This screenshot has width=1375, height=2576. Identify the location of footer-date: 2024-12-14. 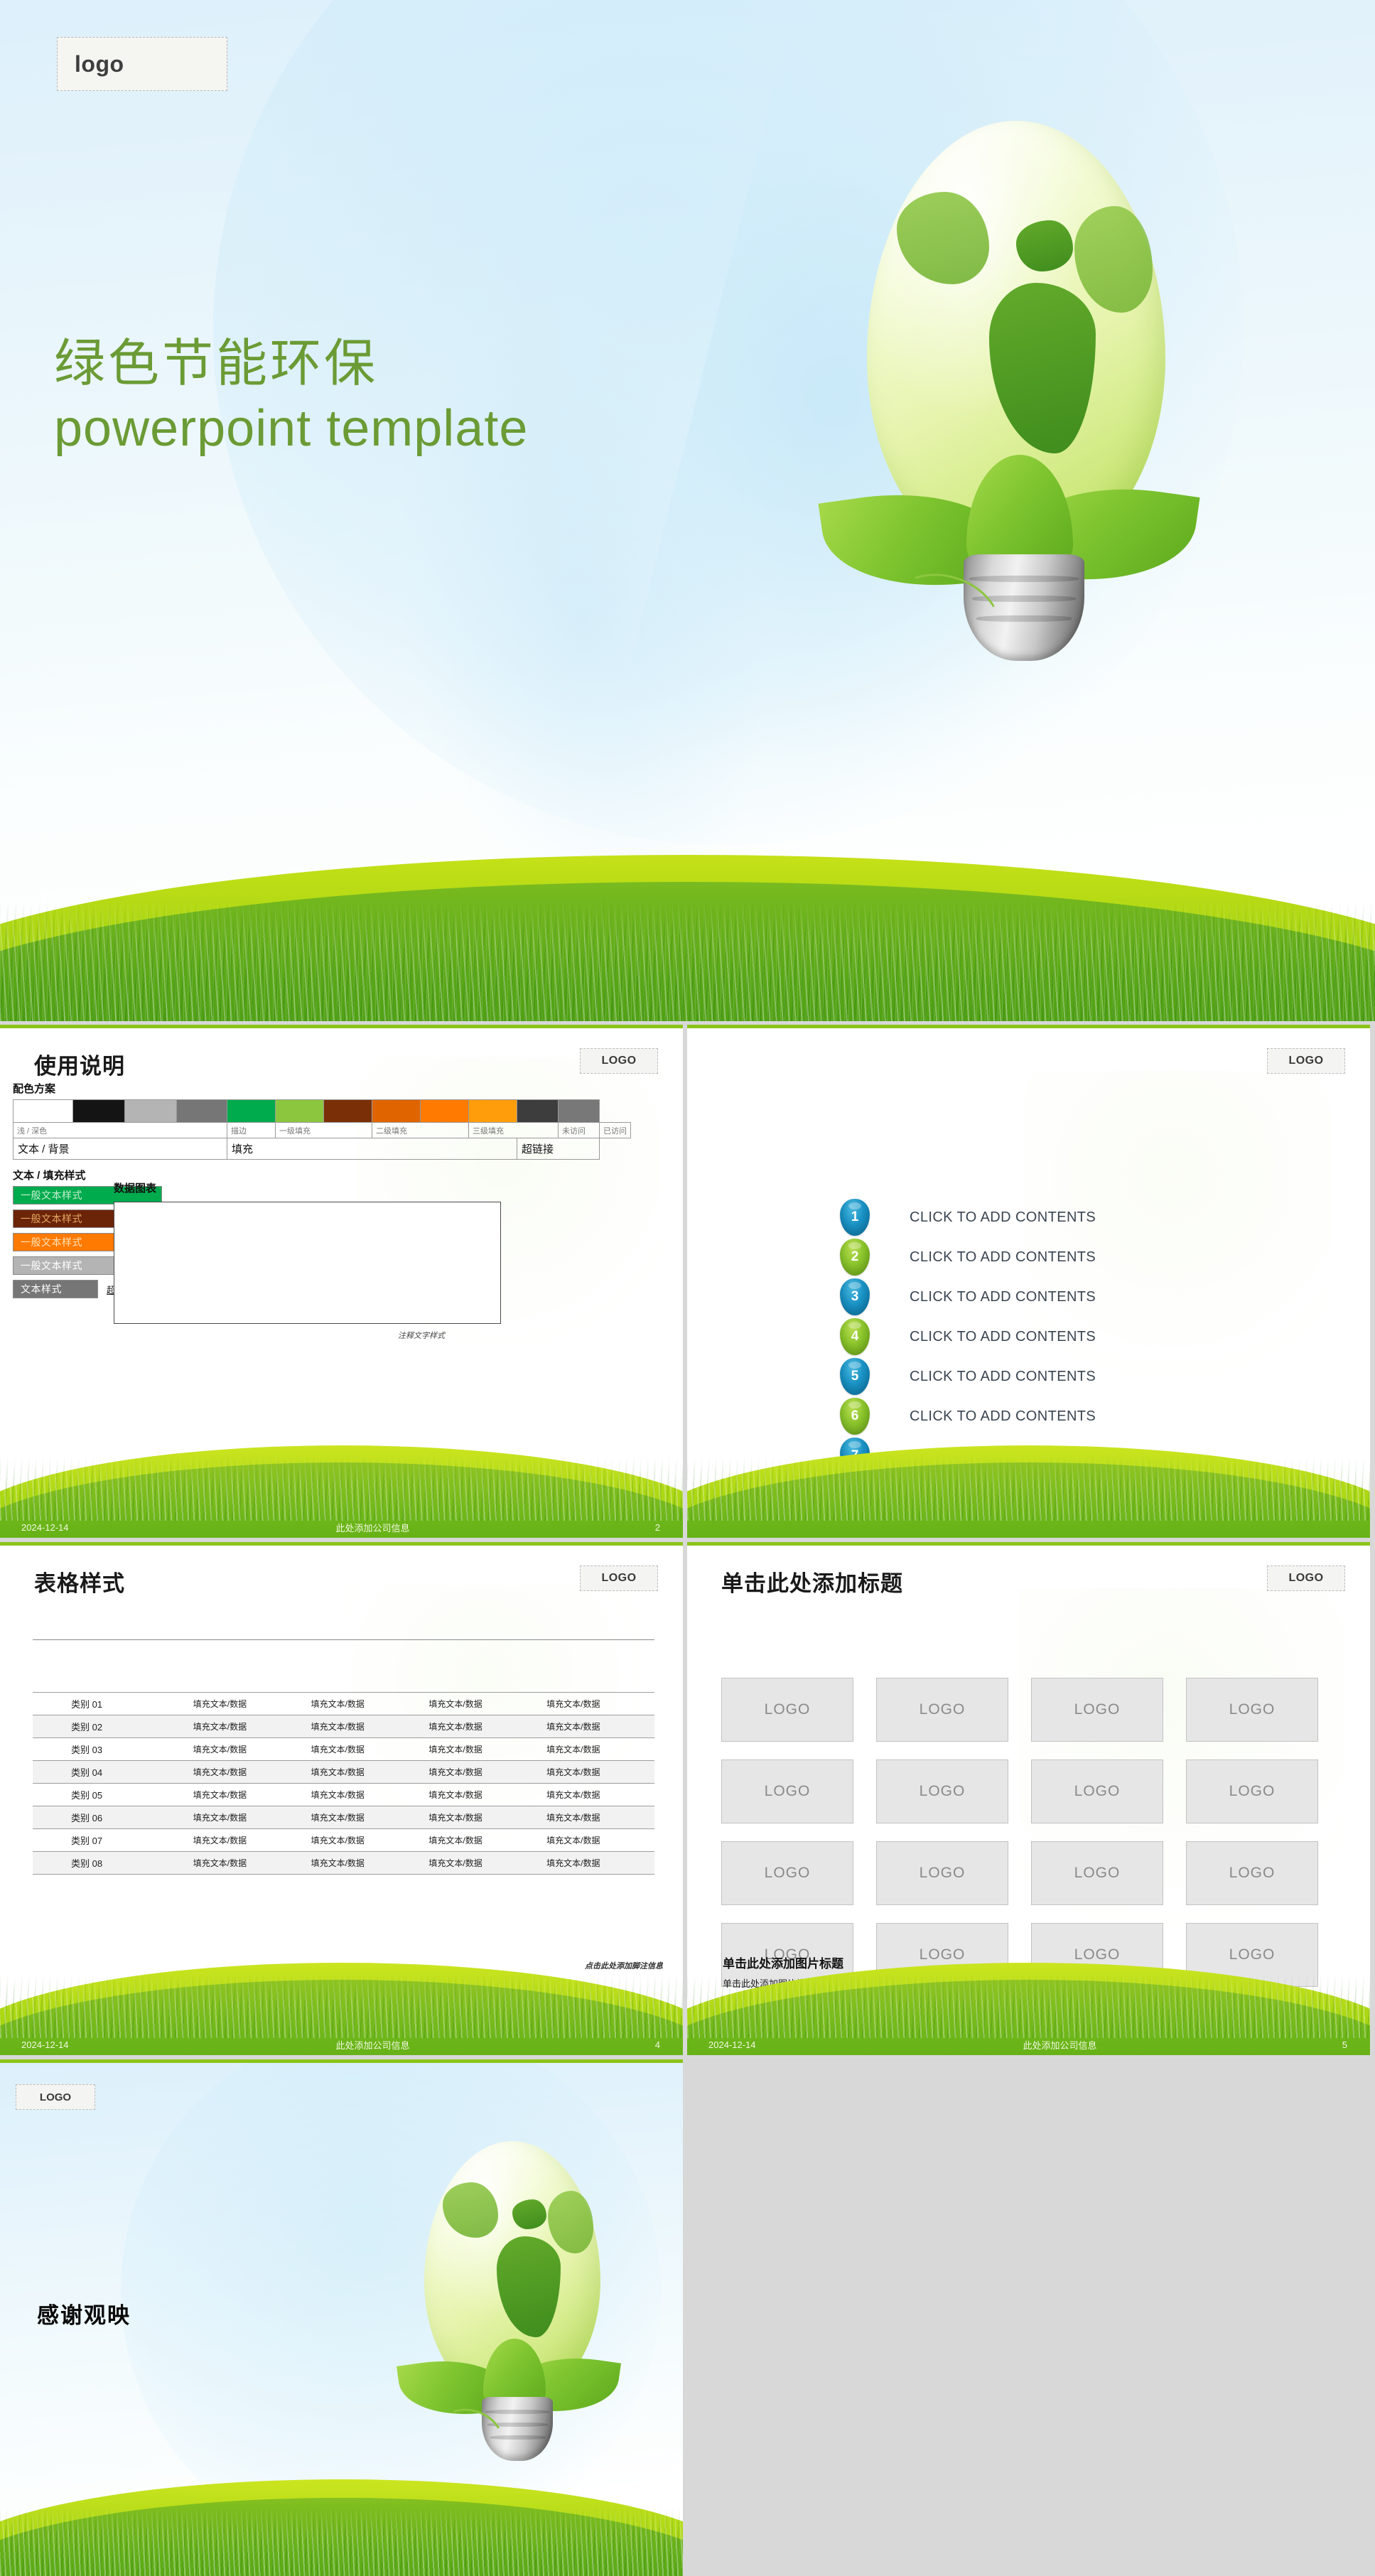
(732, 2044).